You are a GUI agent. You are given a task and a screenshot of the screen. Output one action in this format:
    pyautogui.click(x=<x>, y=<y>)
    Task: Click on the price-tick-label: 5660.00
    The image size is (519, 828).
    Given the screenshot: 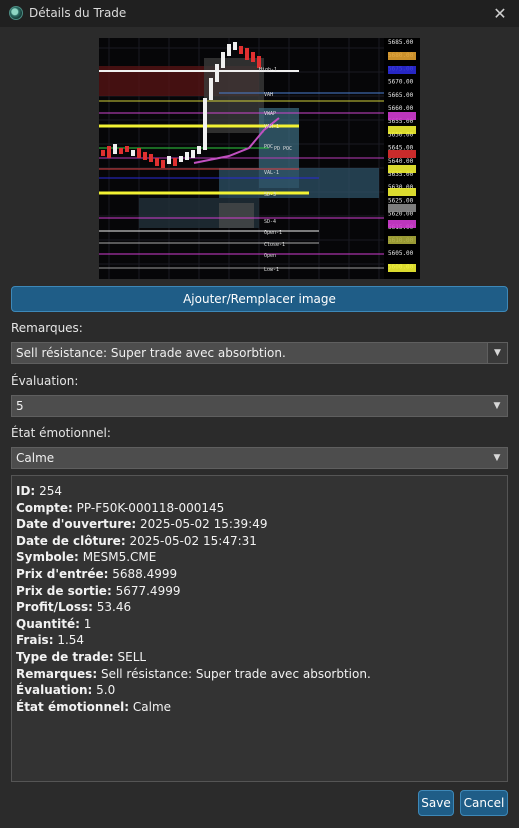 What is the action you would take?
    pyautogui.click(x=401, y=108)
    